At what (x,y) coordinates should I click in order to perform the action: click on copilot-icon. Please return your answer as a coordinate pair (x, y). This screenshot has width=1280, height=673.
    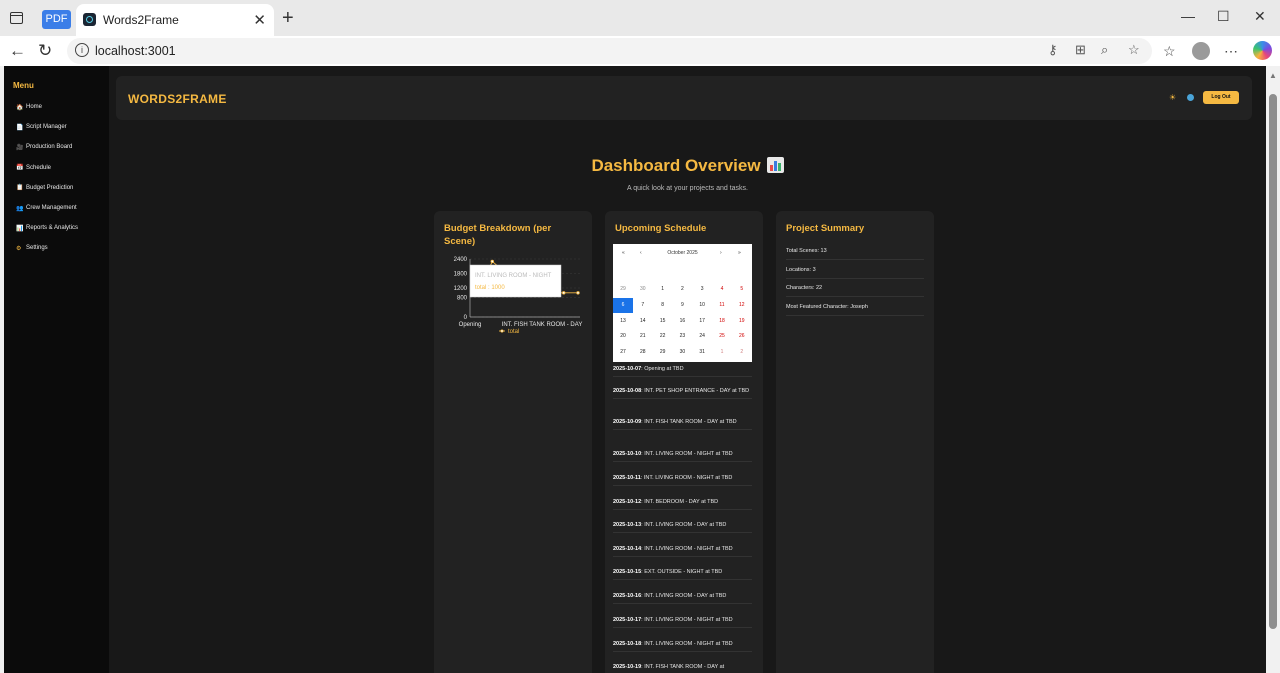
    Looking at the image, I should click on (1262, 50).